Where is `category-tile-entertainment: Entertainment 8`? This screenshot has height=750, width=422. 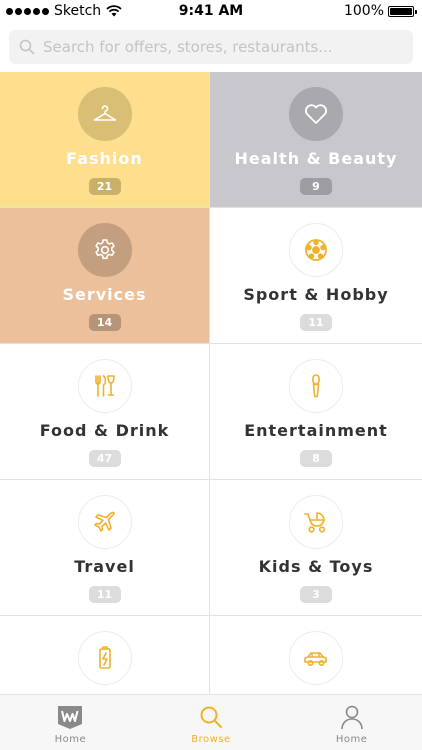 category-tile-entertainment: Entertainment 8 is located at coordinates (316, 412).